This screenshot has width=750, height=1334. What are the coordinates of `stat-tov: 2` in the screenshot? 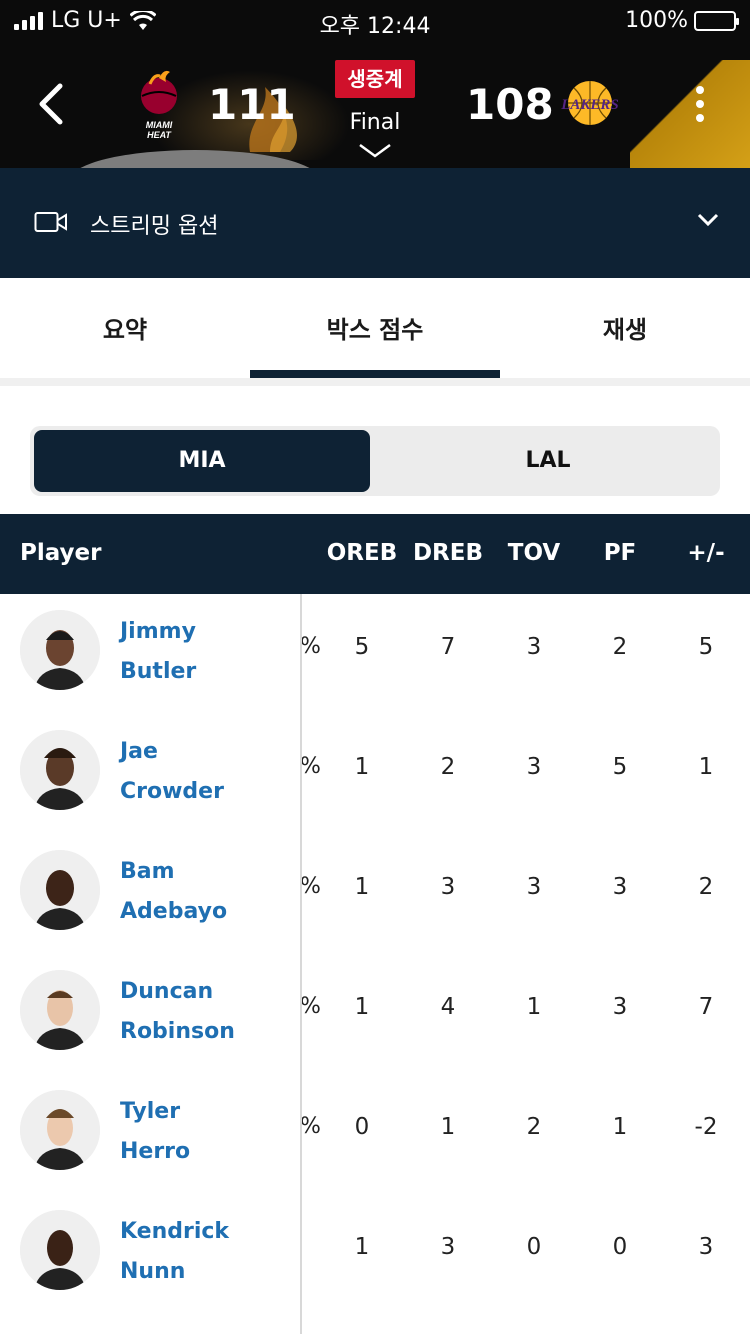 It's located at (534, 1127).